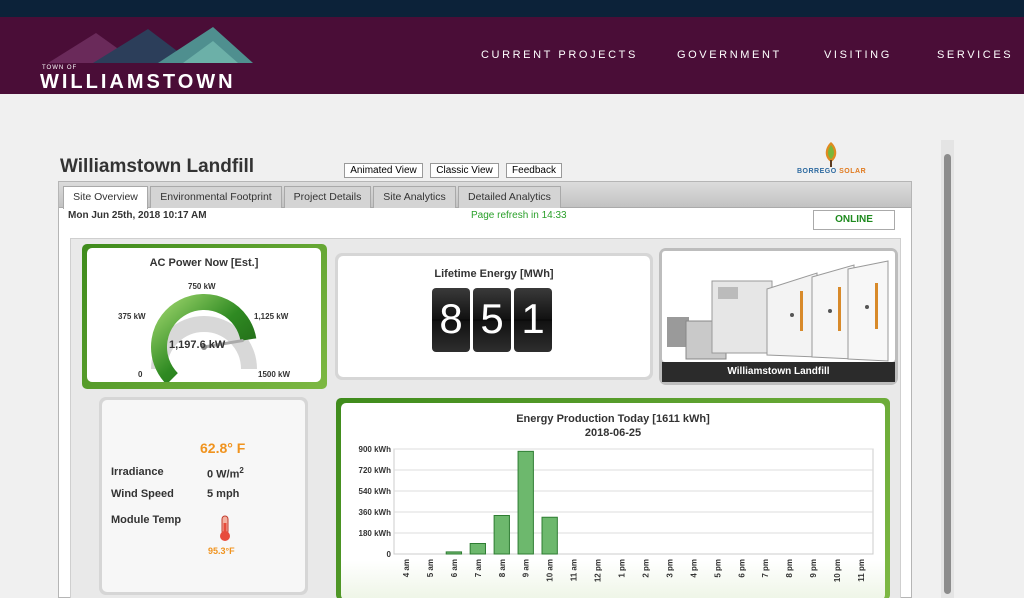 This screenshot has height=598, width=1024. Describe the element at coordinates (142, 494) in the screenshot. I see `wind-speed-label: Wind Speed` at that location.